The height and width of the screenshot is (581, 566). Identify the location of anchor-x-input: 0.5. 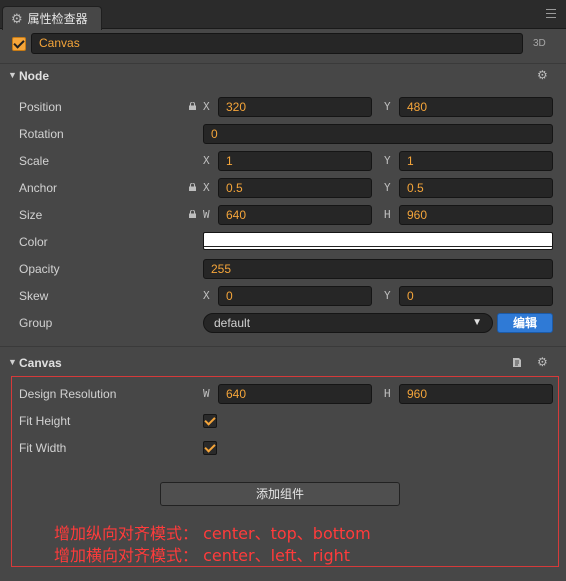
(295, 188).